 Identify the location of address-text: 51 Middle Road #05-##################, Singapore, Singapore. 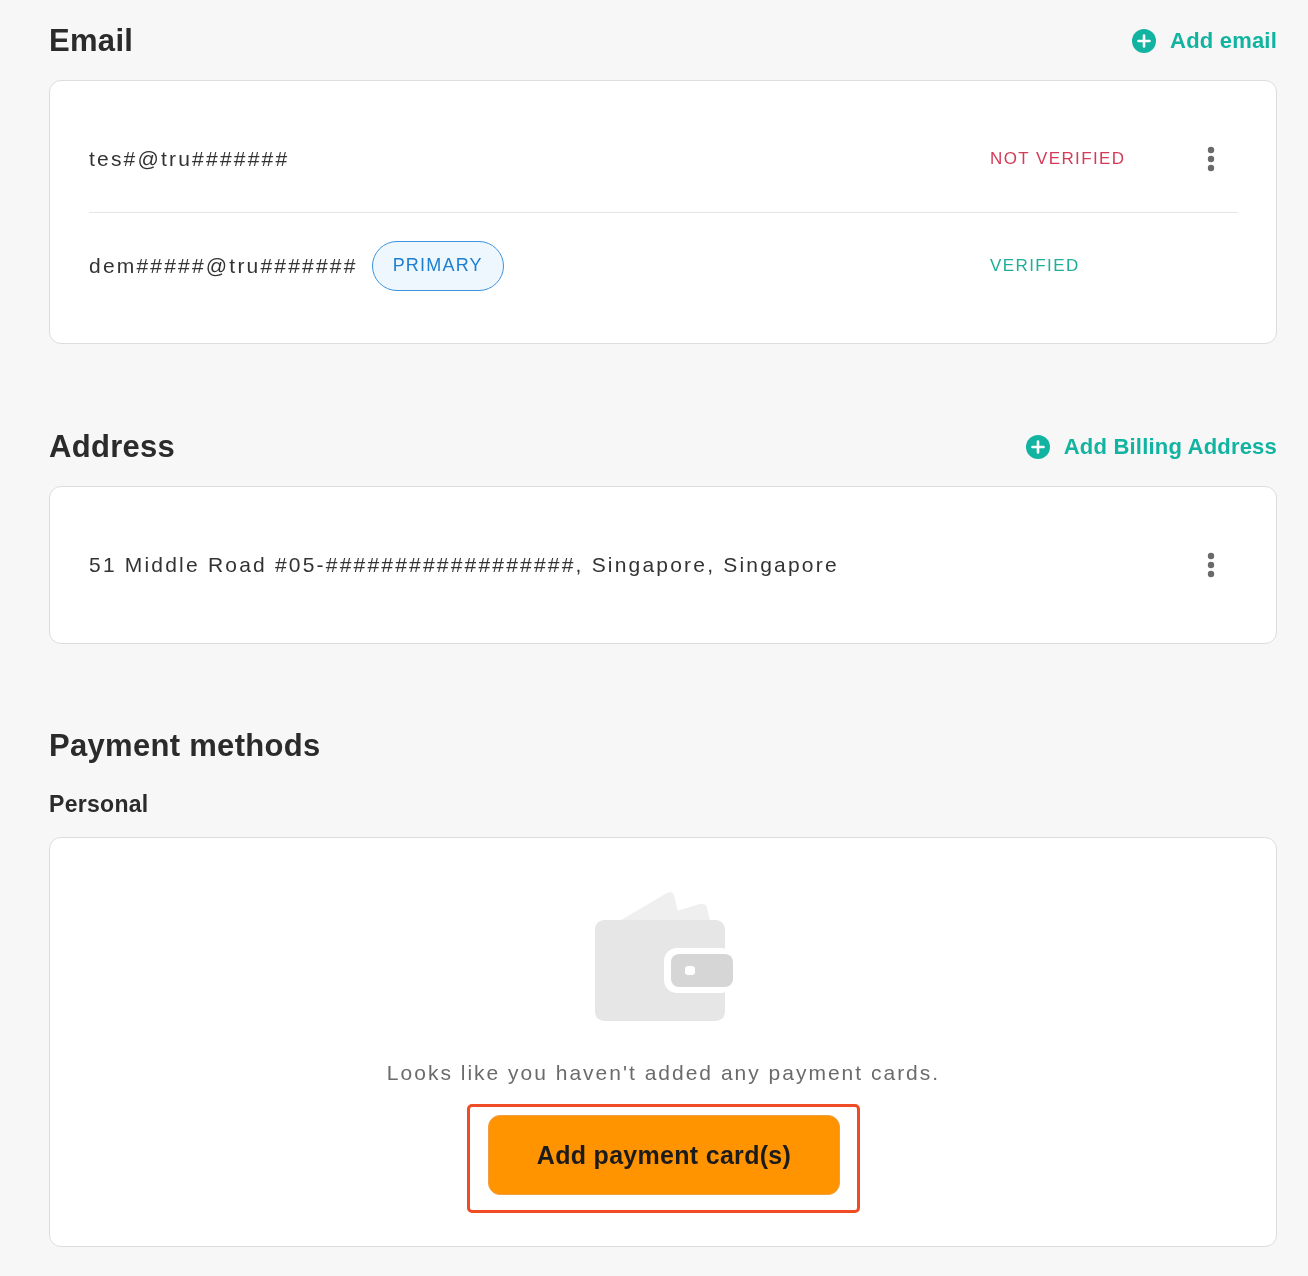
(464, 565).